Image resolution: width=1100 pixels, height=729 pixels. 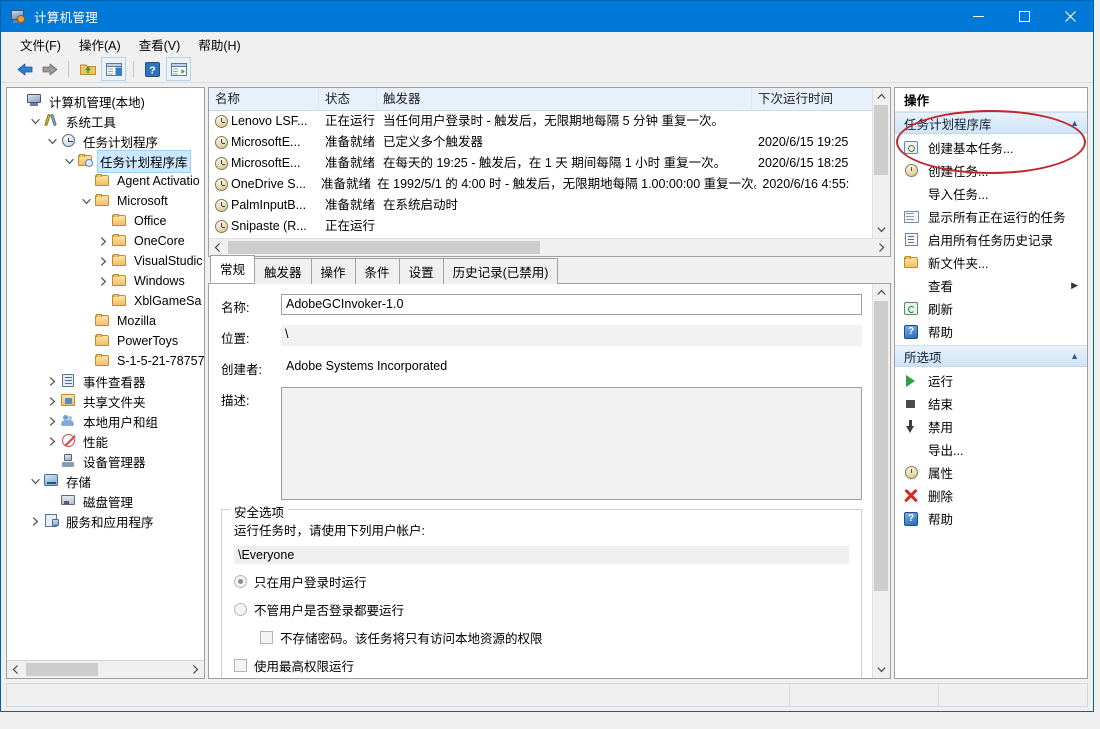 What do you see at coordinates (541, 637) in the screenshot?
I see `checkbox-no-store-password: 不存储密码。该任务将只有访问本地资源的权限` at bounding box center [541, 637].